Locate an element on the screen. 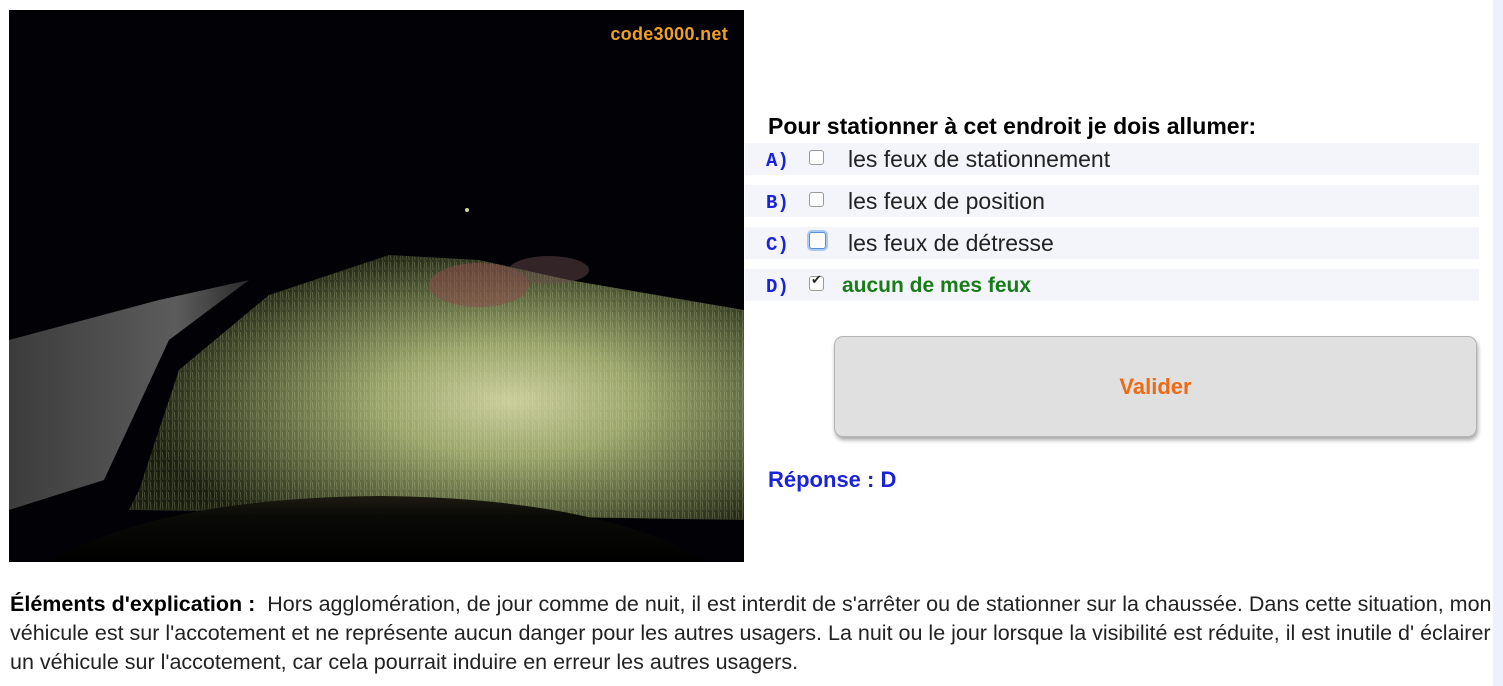  validate-button: Valider is located at coordinates (1155, 386).